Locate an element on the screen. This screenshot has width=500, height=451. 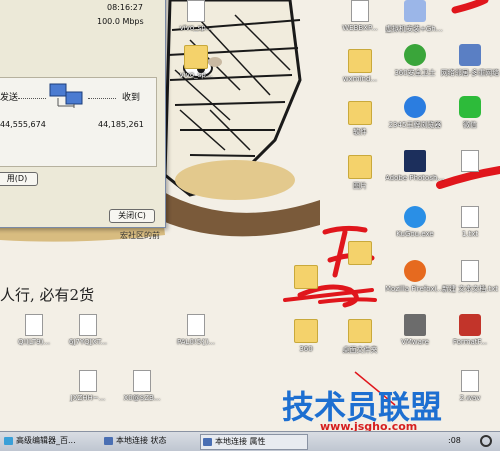
disk-icon is located at coordinates (415, 11).